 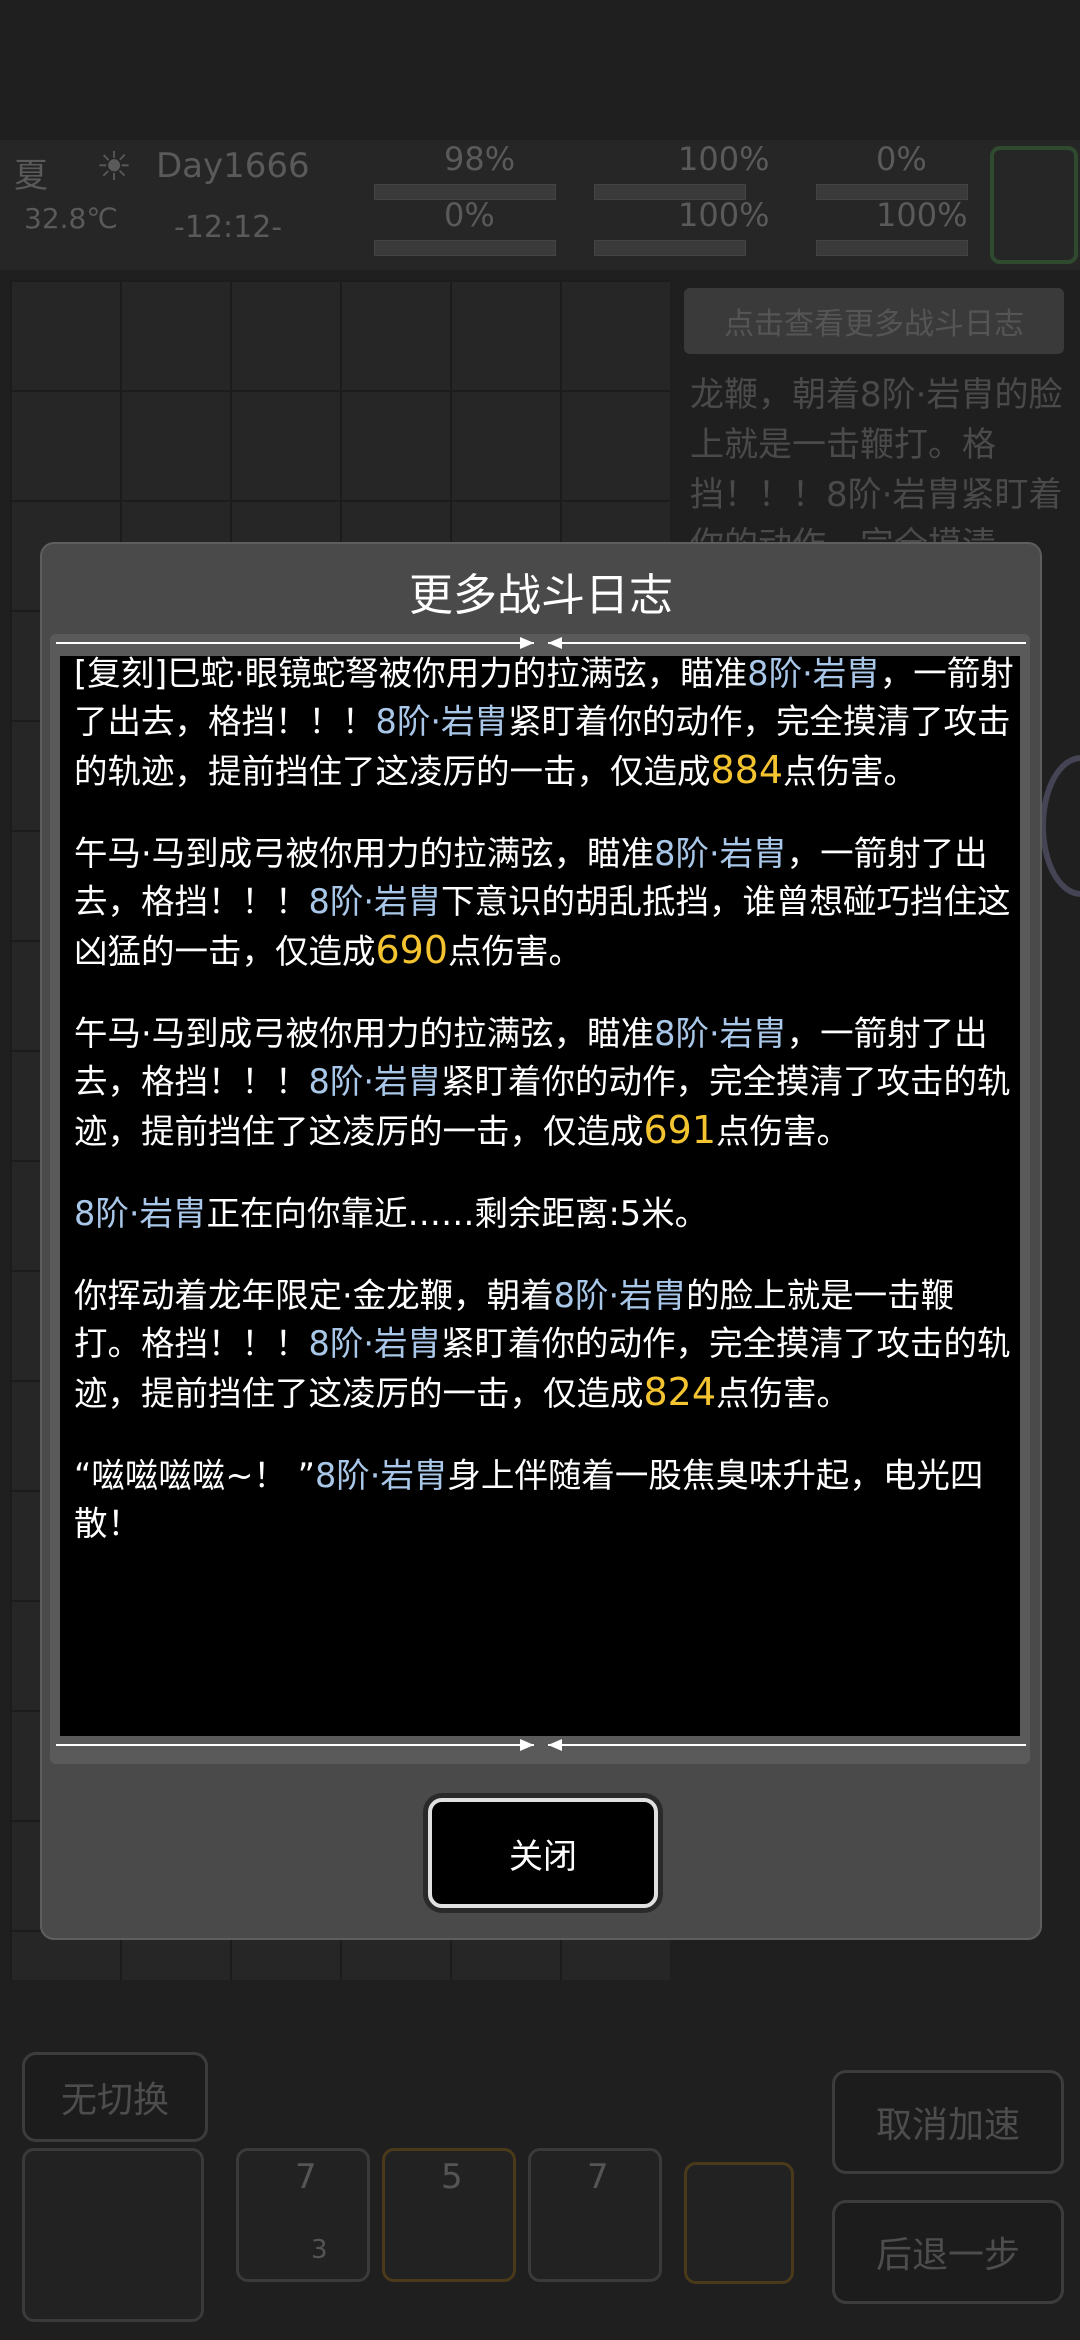 I want to click on stat-health: 98%, so click(x=480, y=159).